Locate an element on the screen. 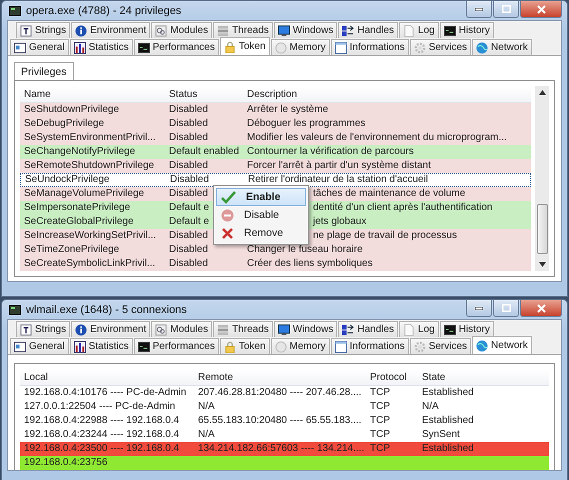  table-cell: SeShutdownPrivilege is located at coordinates (72, 109).